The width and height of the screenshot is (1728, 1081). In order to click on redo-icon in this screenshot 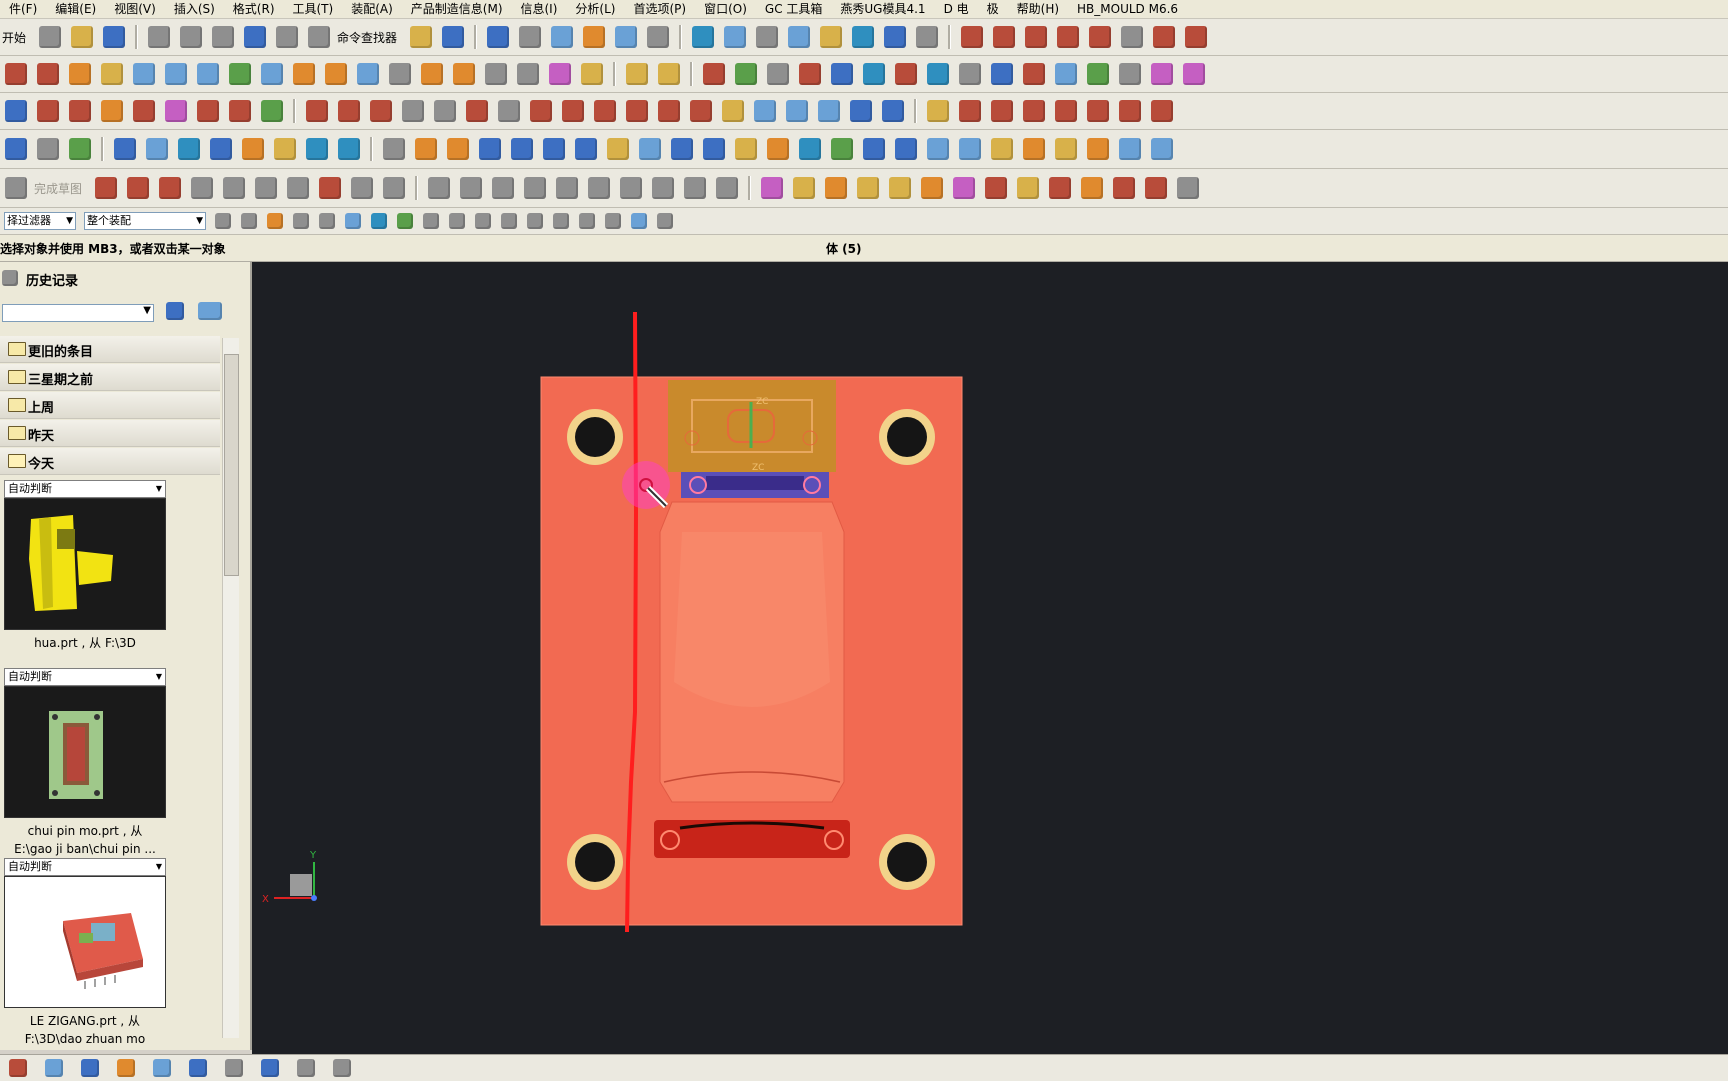, I will do `click(287, 37)`.